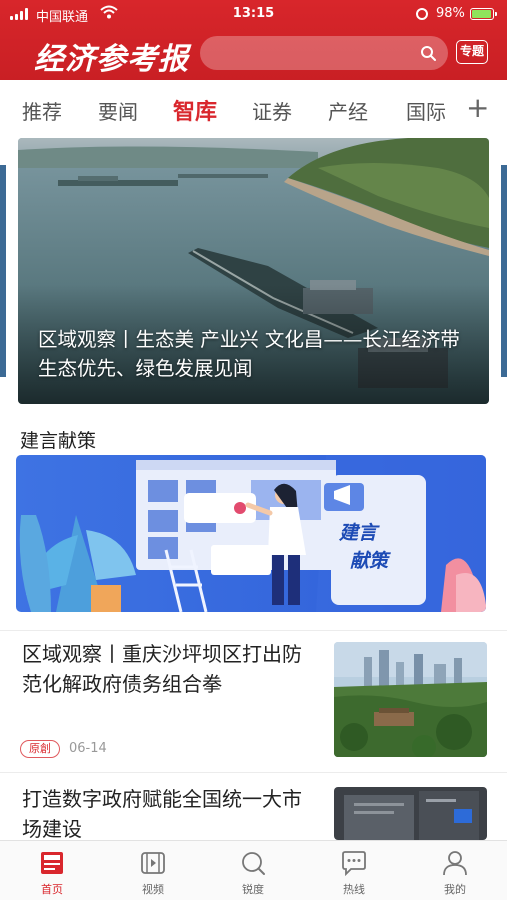 The height and width of the screenshot is (900, 507). What do you see at coordinates (358, 533) in the screenshot?
I see `banner-label-line1: 建言` at bounding box center [358, 533].